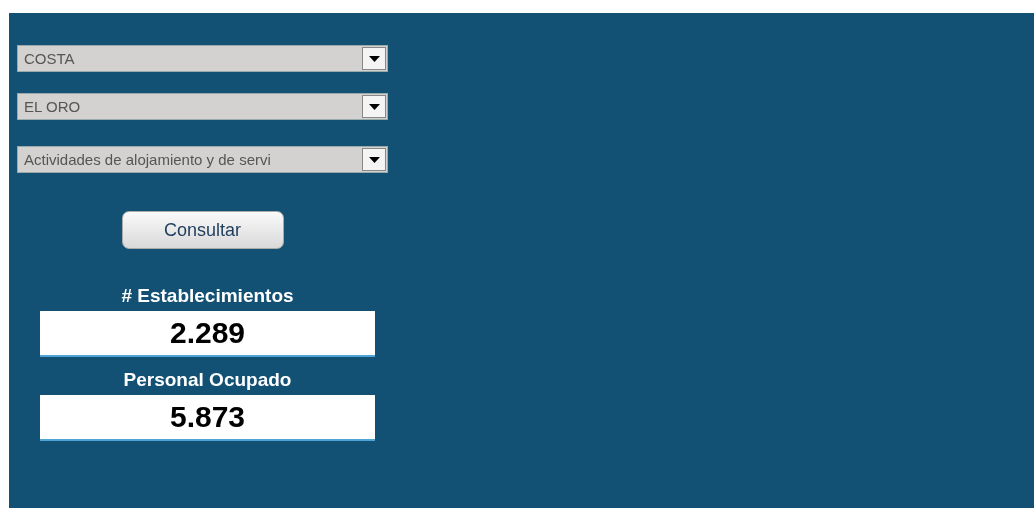 This screenshot has height=508, width=1034. I want to click on dropdown: EL ORO, so click(202, 106).